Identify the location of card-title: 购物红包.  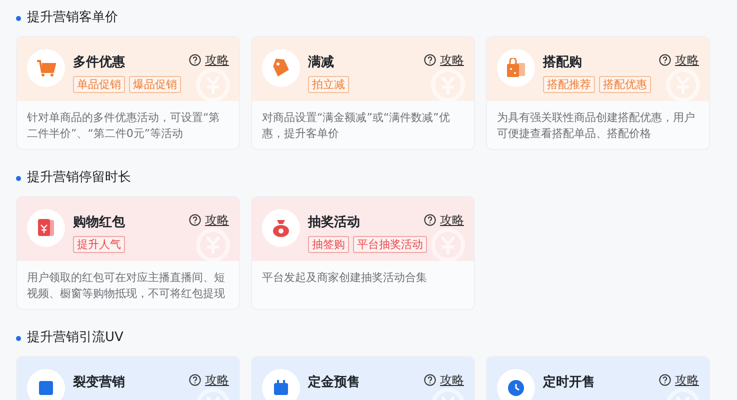
(99, 223).